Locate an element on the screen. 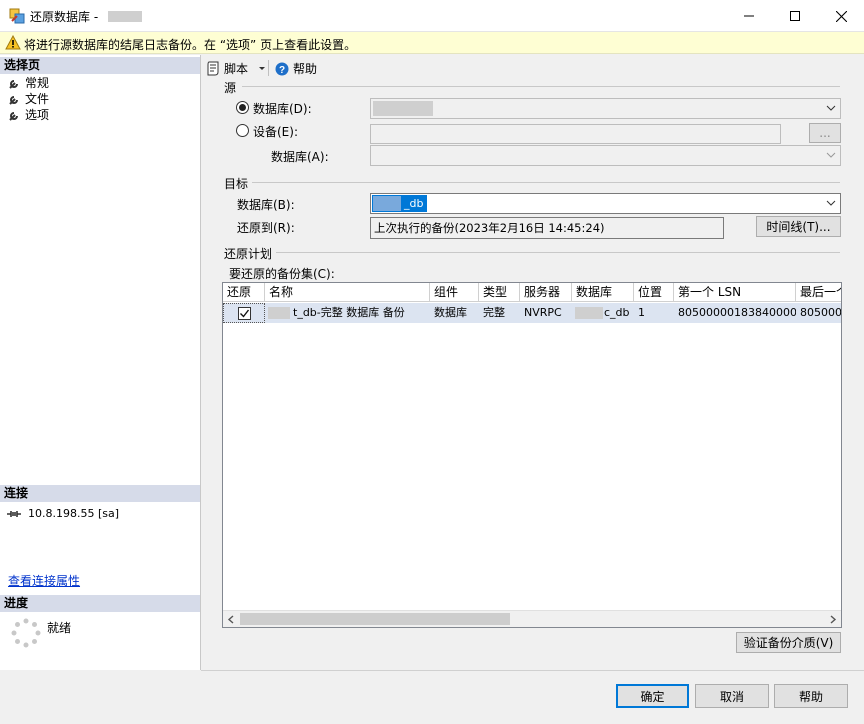 The width and height of the screenshot is (864, 724). target-database-value: _db is located at coordinates (414, 203).